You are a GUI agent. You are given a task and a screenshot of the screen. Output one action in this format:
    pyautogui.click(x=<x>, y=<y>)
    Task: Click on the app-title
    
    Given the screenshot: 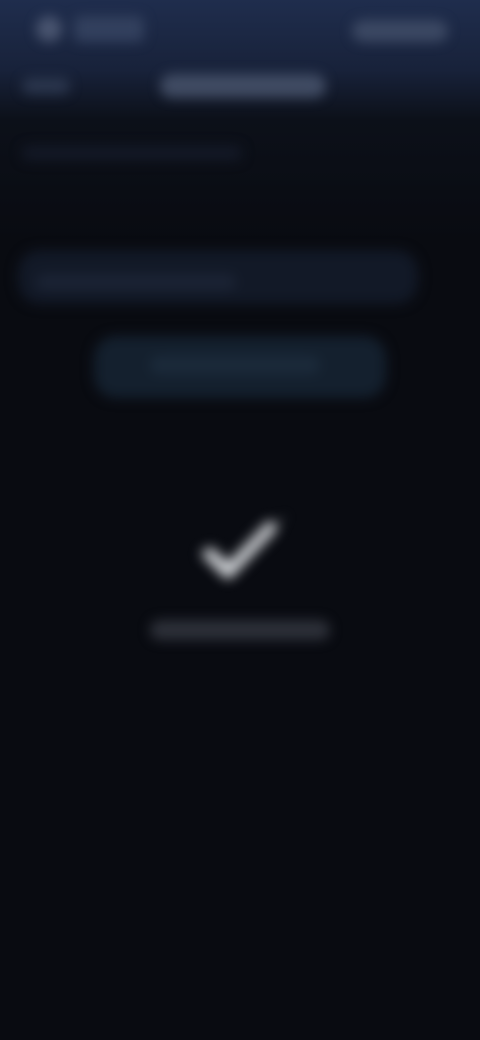 What is the action you would take?
    pyautogui.click(x=109, y=29)
    